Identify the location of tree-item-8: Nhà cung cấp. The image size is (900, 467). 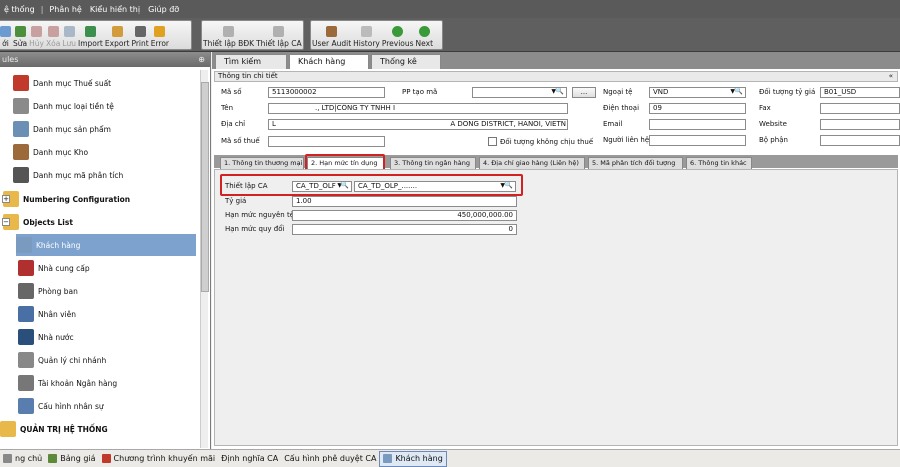
(97, 268).